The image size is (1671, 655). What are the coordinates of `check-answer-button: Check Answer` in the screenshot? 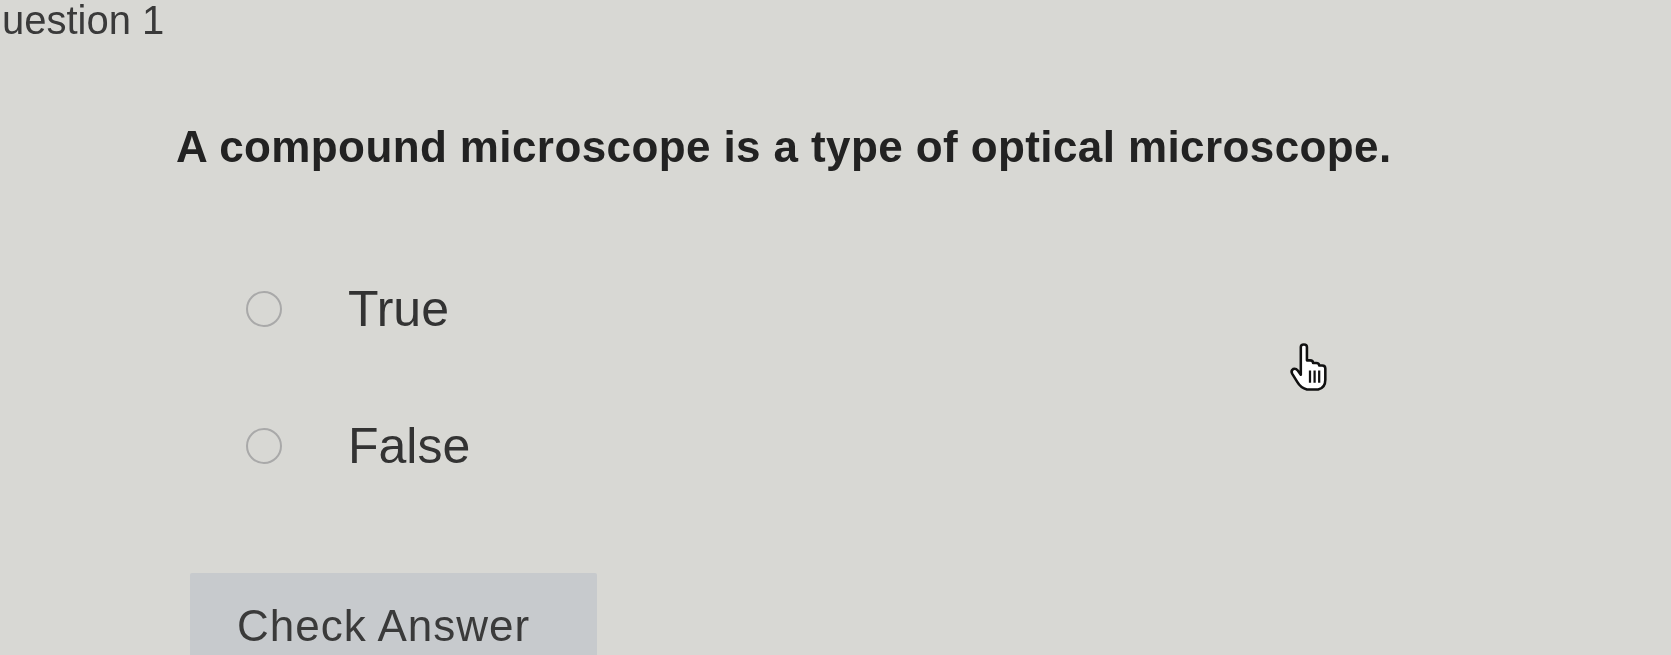 It's located at (393, 613).